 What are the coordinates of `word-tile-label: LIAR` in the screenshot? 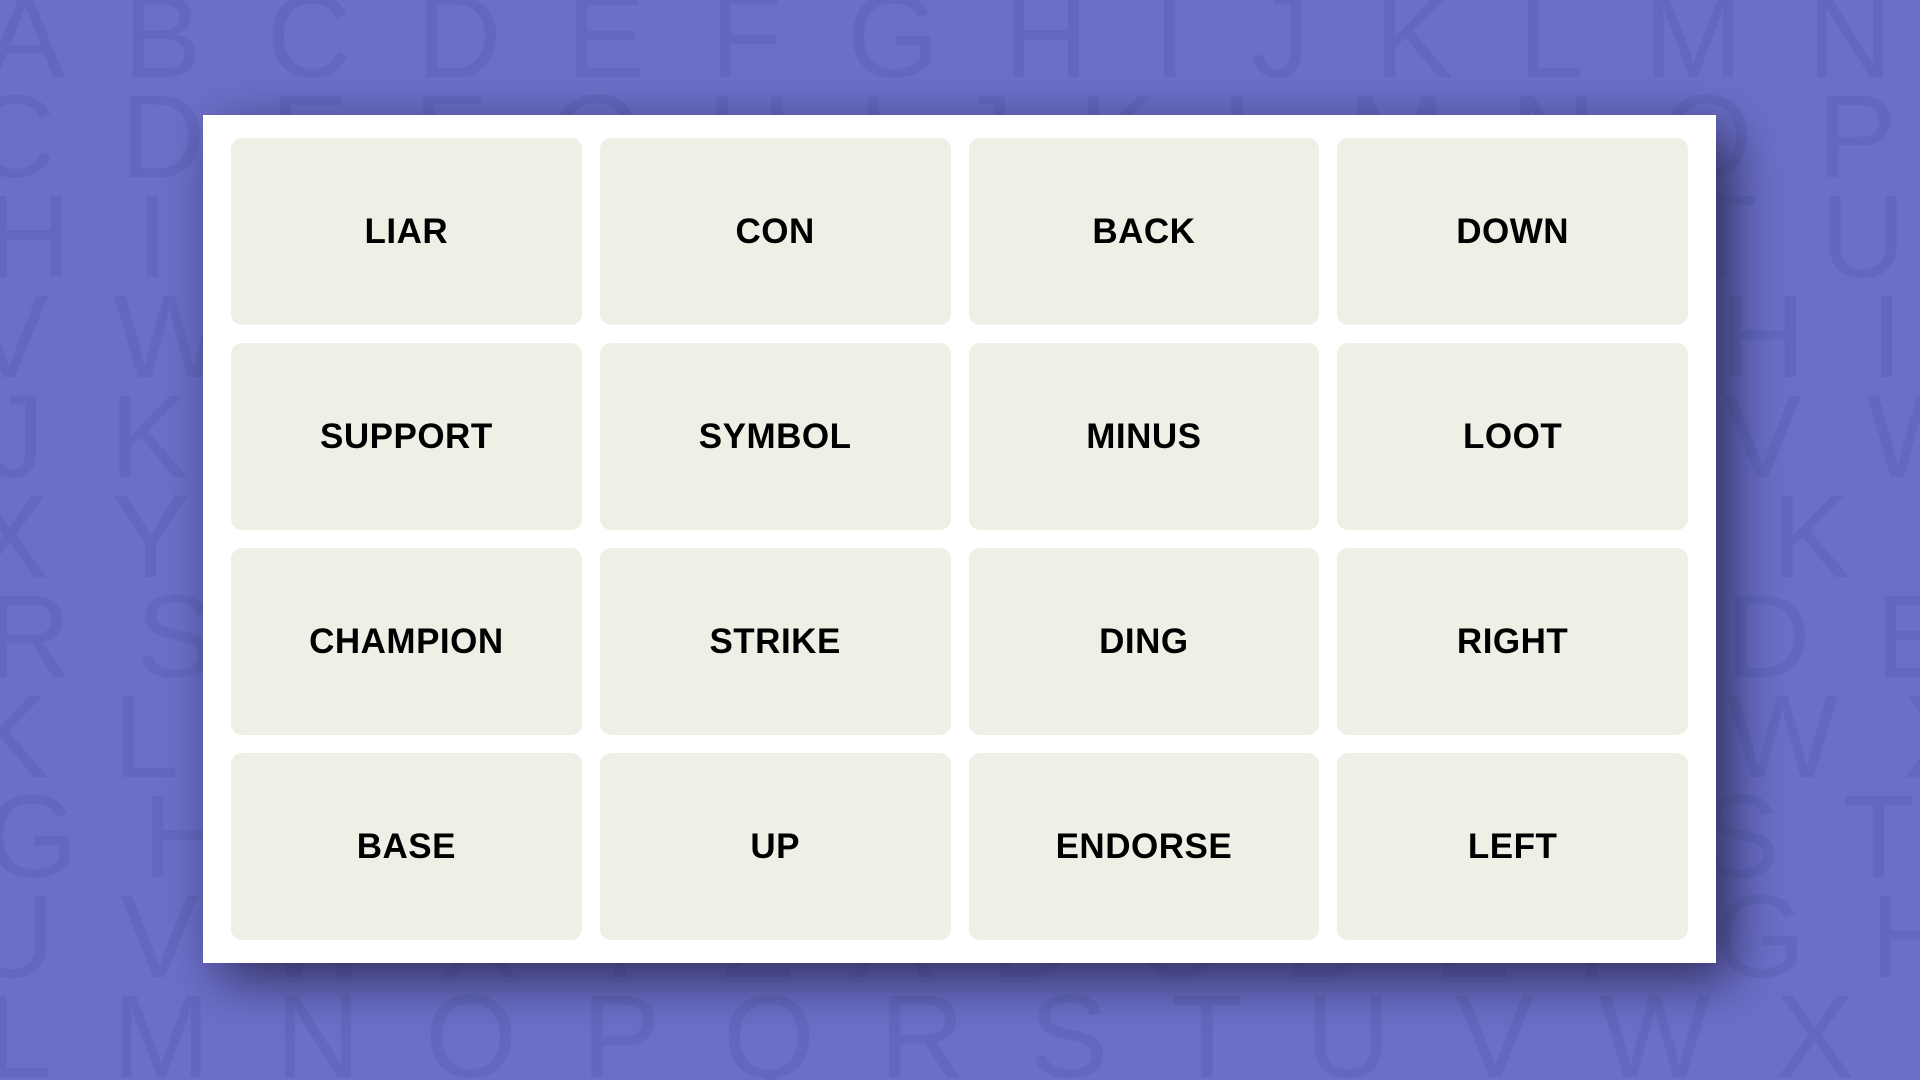 It's located at (406, 231).